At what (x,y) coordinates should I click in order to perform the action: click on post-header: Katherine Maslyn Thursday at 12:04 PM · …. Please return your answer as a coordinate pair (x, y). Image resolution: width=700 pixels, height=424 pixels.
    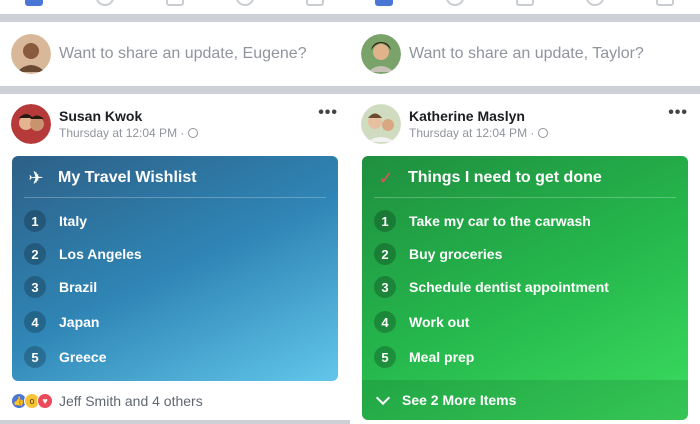
    Looking at the image, I should click on (525, 126).